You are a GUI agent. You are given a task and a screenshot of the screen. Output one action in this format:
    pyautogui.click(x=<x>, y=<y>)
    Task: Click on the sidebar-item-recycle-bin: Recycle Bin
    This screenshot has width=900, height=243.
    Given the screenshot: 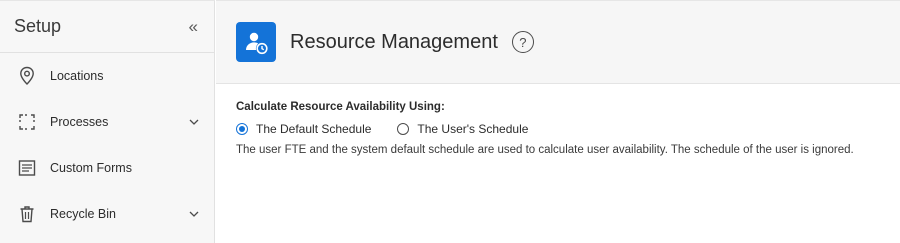 What is the action you would take?
    pyautogui.click(x=107, y=214)
    